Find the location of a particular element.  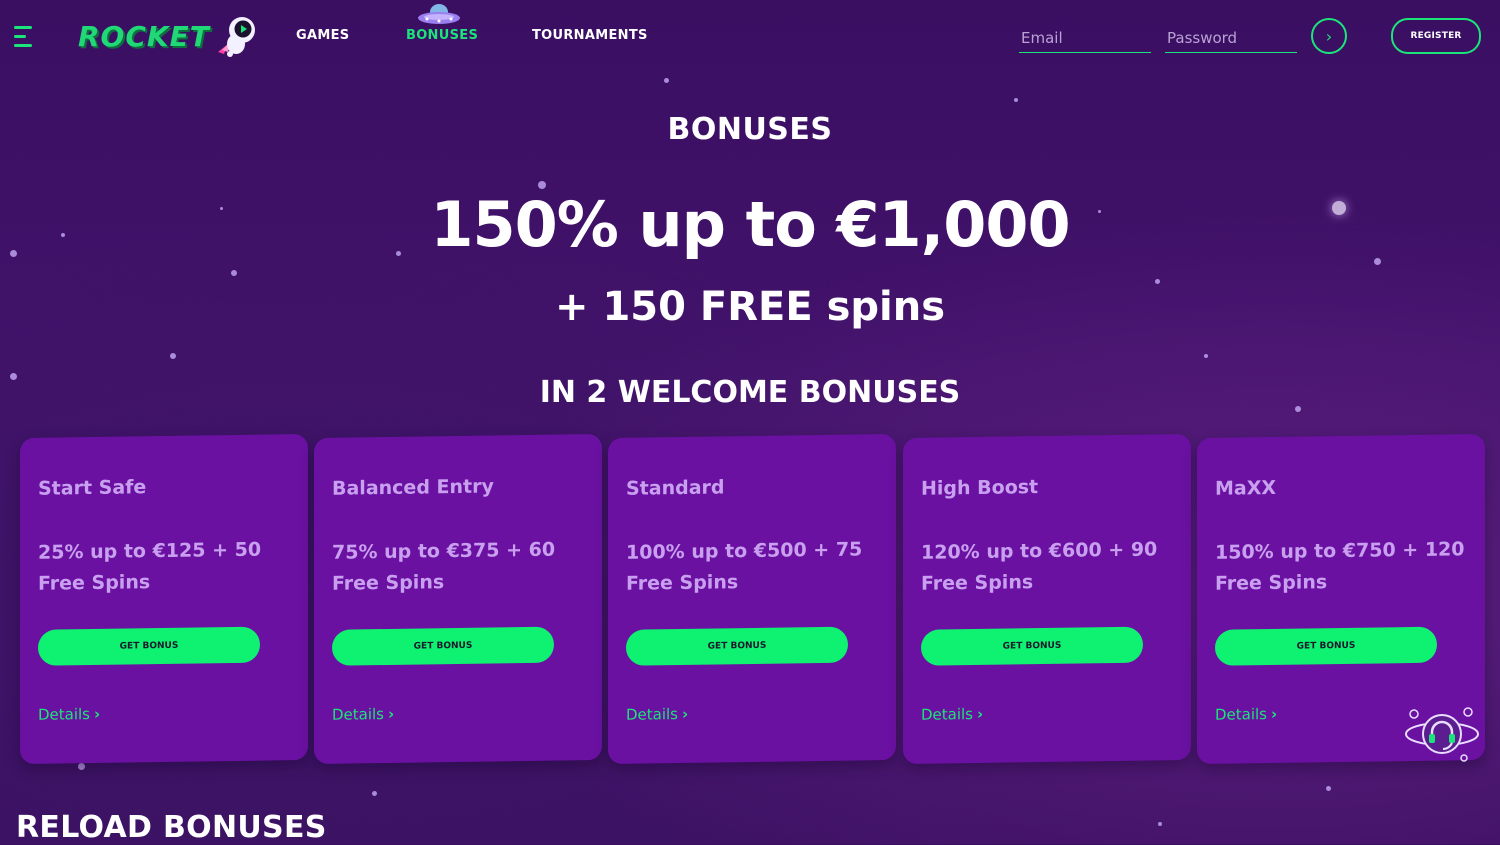

reload-bonuses-heading: RELOAD BONUSES is located at coordinates (171, 827).